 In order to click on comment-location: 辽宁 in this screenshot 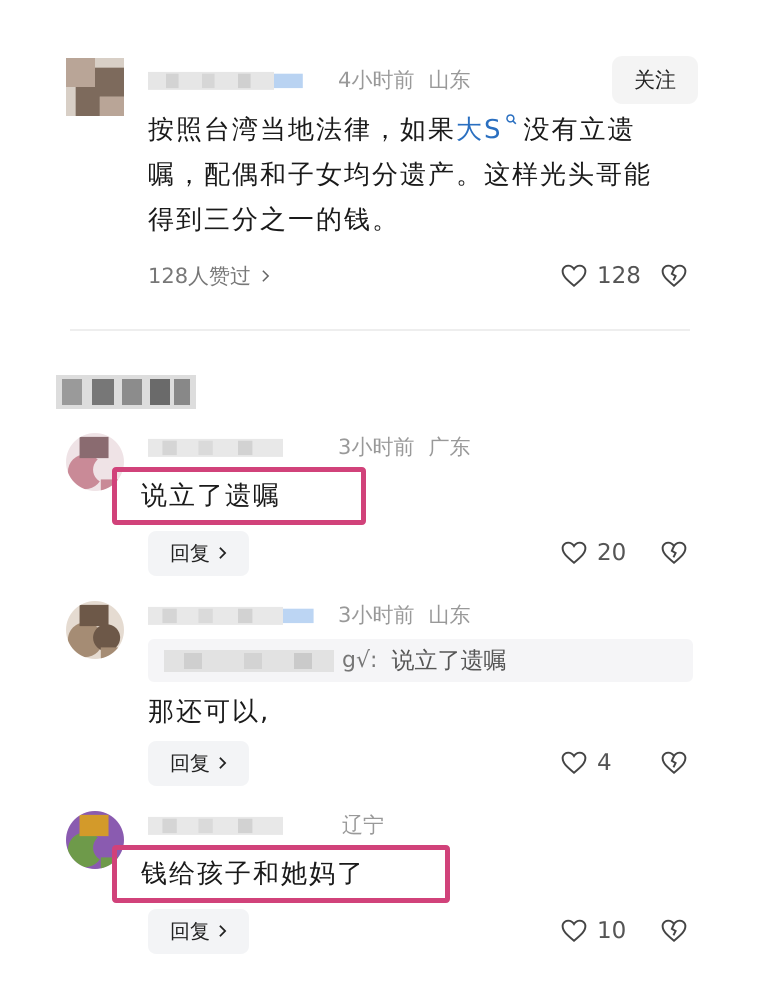, I will do `click(363, 825)`.